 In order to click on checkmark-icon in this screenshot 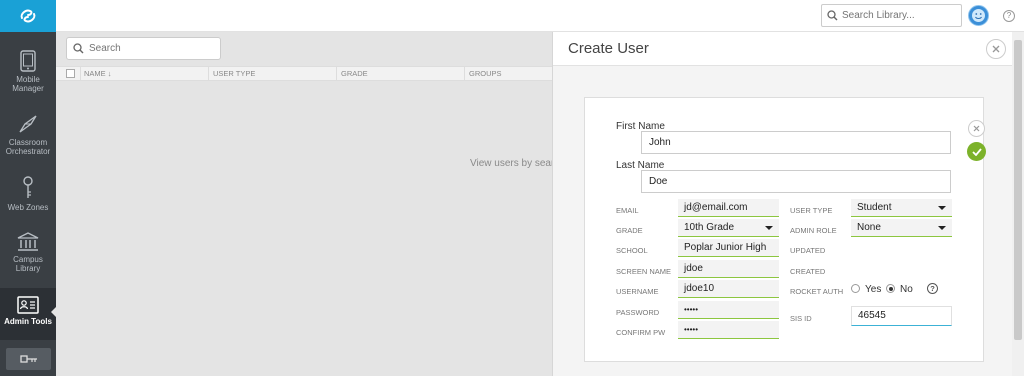, I will do `click(976, 151)`.